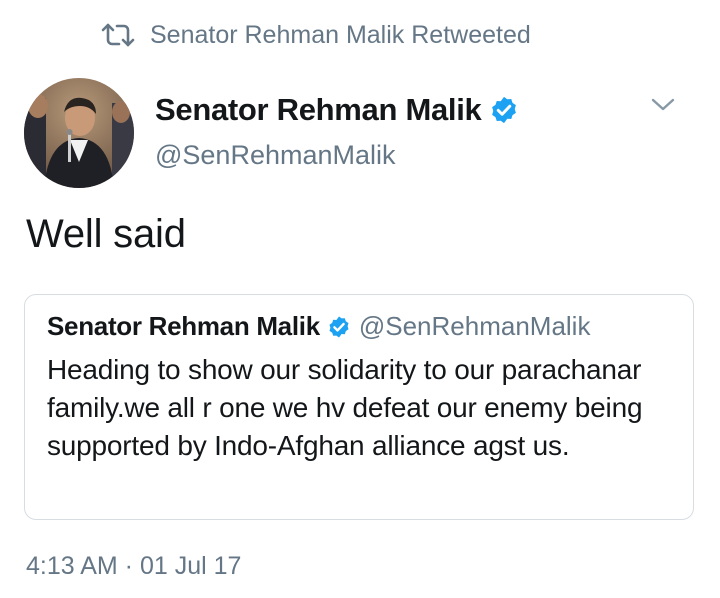  Describe the element at coordinates (183, 326) in the screenshot. I see `quoted-author-name: Senator Rehman Malik` at that location.